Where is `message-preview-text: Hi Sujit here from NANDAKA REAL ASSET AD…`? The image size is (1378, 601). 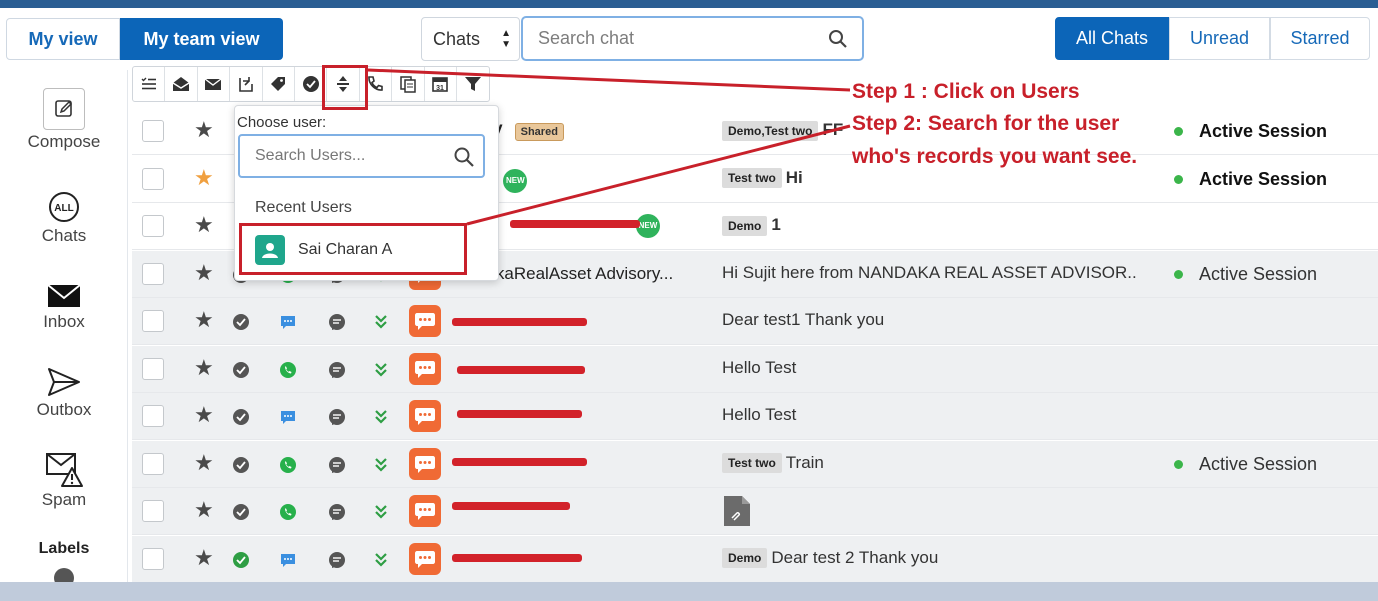
message-preview-text: Hi Sujit here from NANDAKA REAL ASSET AD… is located at coordinates (929, 272).